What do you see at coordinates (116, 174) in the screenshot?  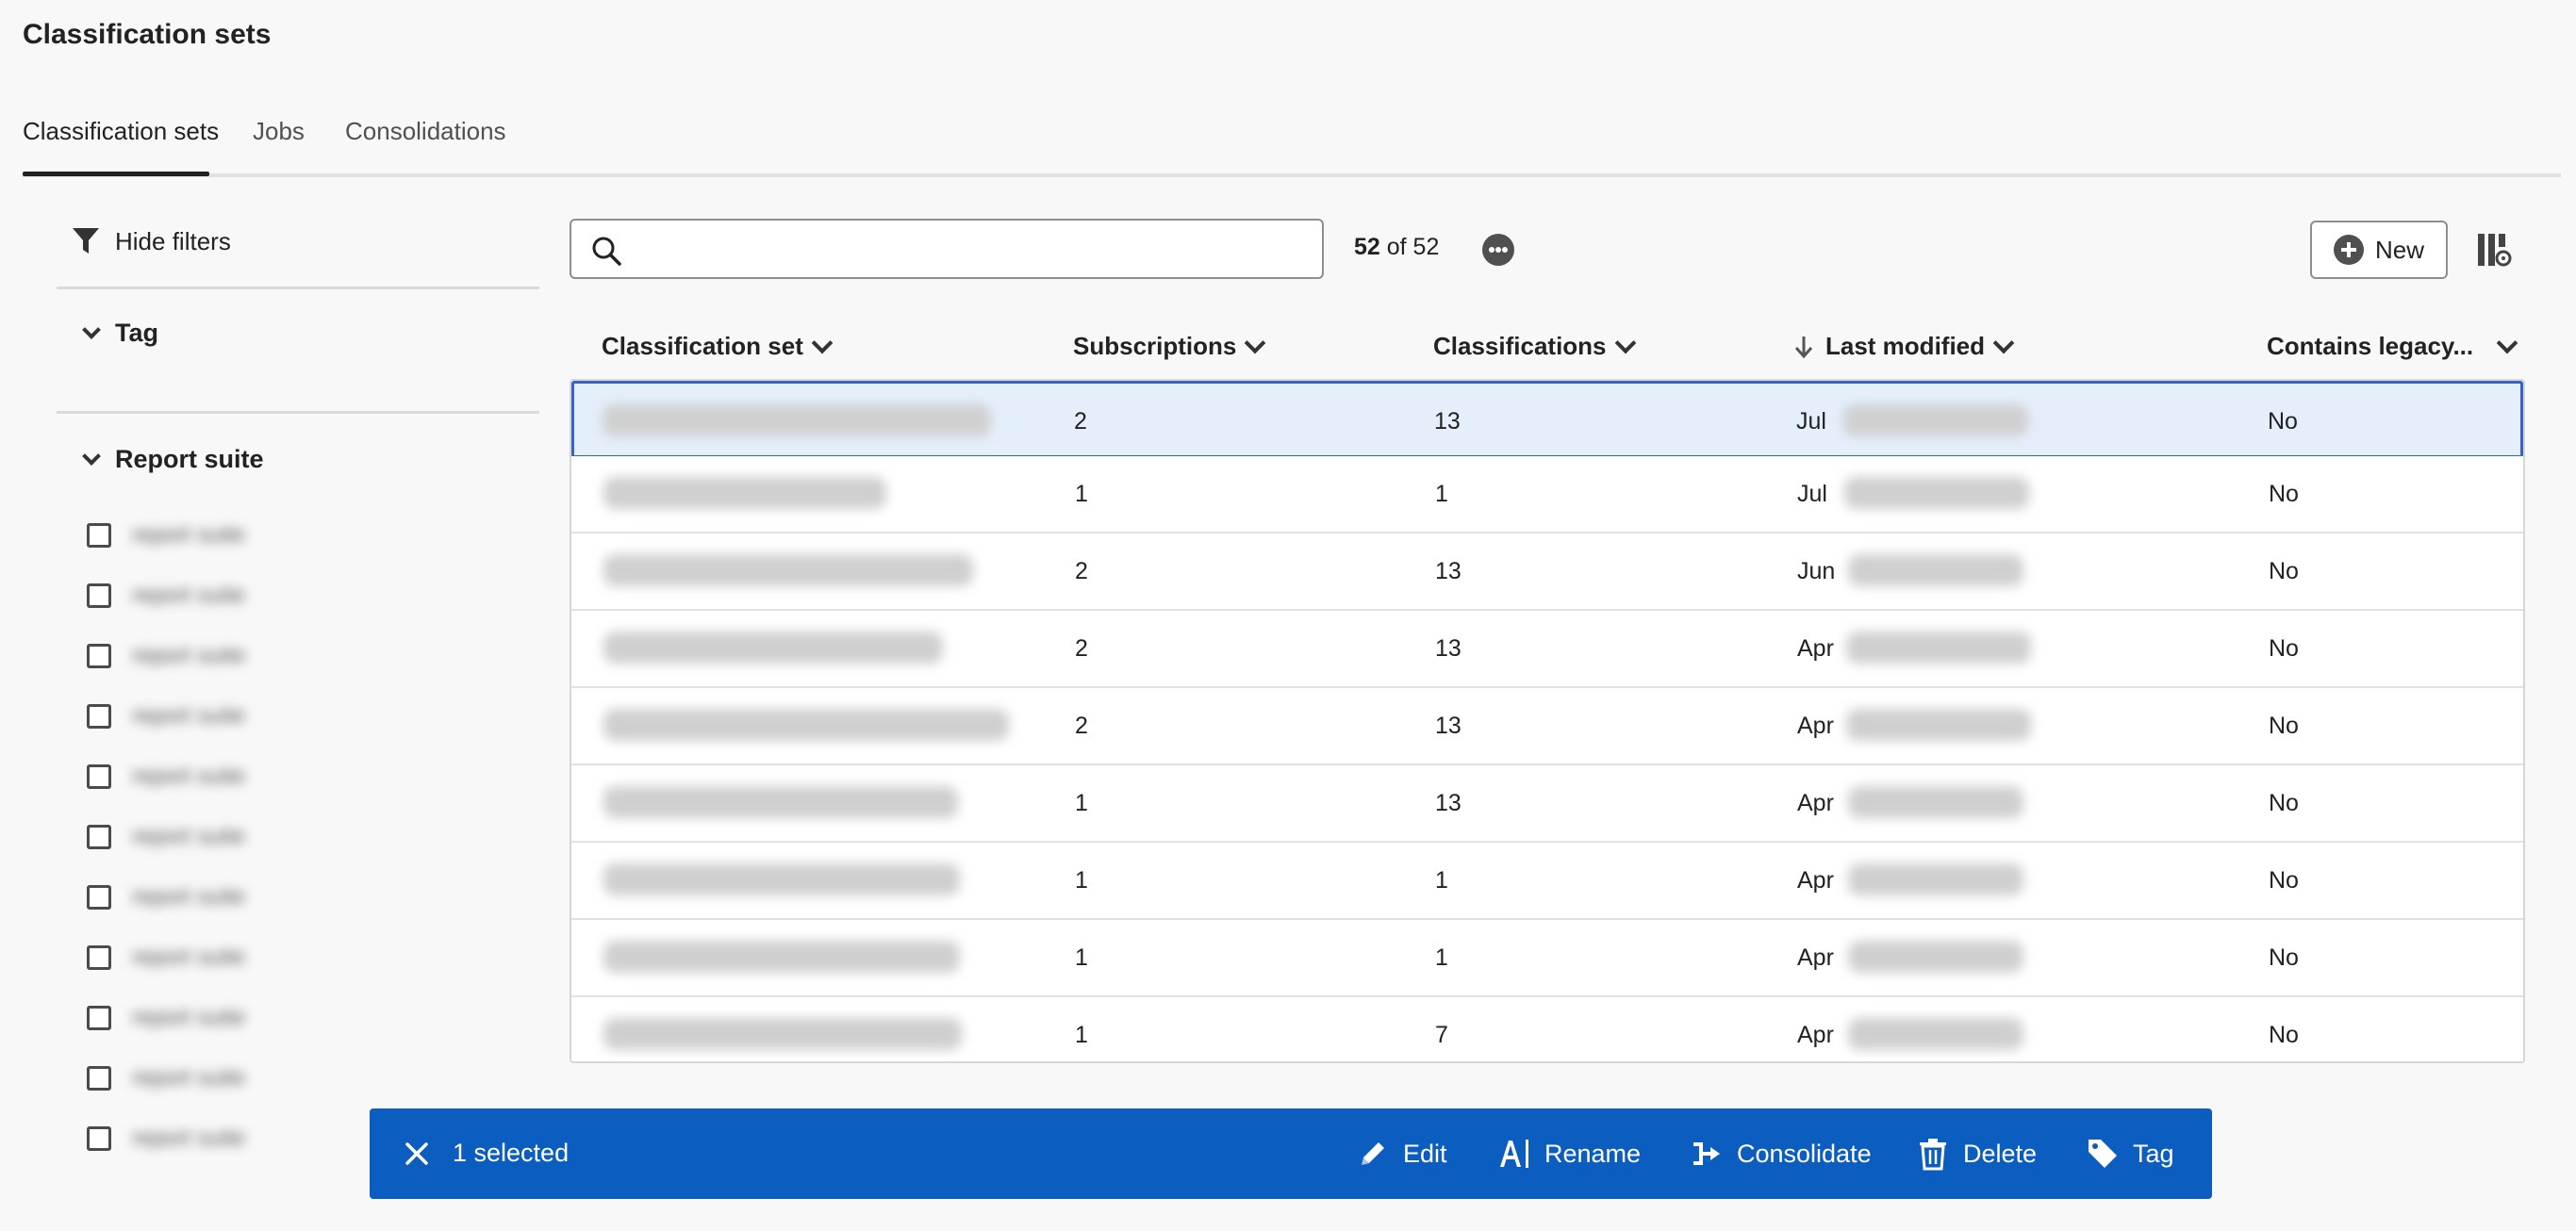 I see `active-tab-indicator` at bounding box center [116, 174].